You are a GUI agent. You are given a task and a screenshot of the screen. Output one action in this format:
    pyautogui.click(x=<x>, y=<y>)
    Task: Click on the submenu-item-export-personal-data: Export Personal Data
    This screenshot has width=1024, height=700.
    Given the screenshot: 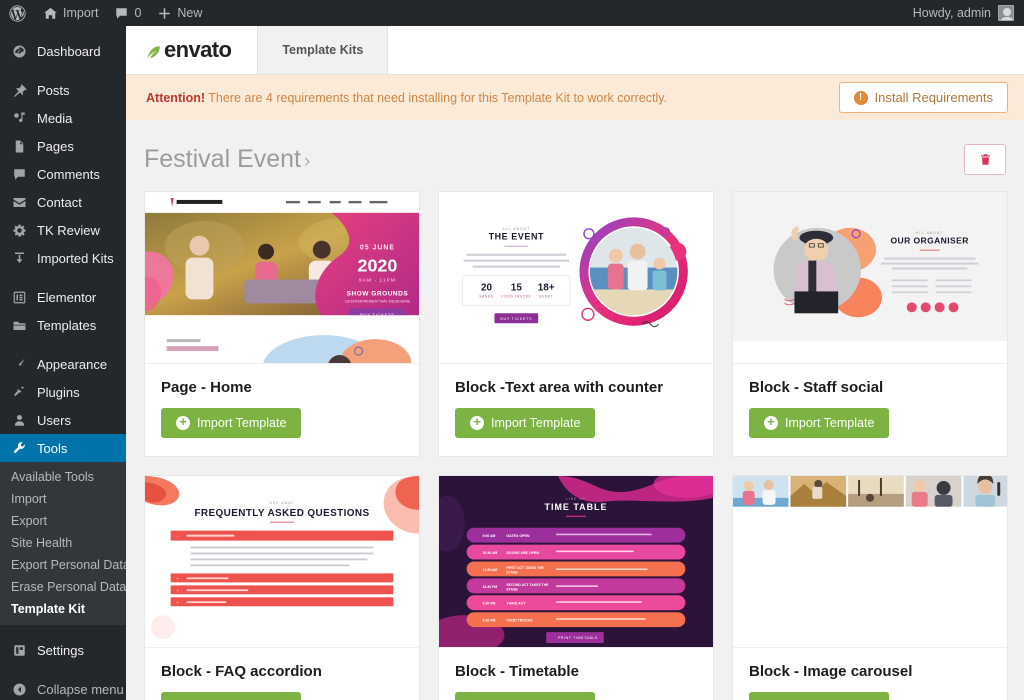 What is the action you would take?
    pyautogui.click(x=63, y=565)
    